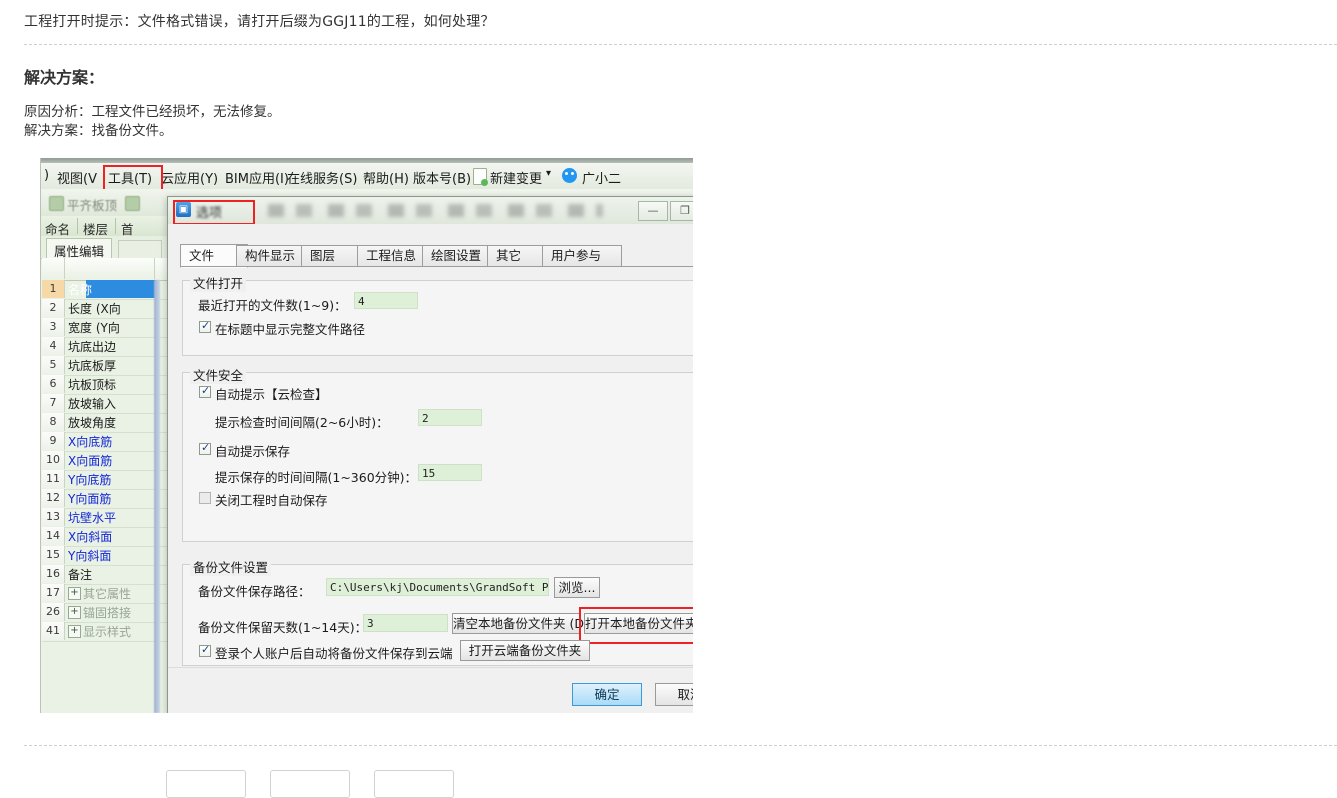 This screenshot has height=798, width=1337. What do you see at coordinates (53, 327) in the screenshot?
I see `row-index: 3` at bounding box center [53, 327].